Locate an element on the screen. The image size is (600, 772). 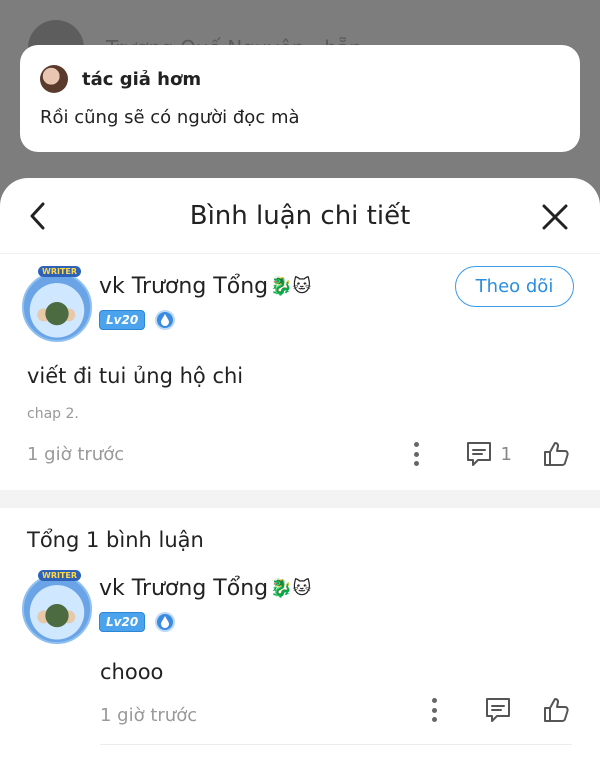
reply-author-name: vk Trương Tổng is located at coordinates (184, 588).